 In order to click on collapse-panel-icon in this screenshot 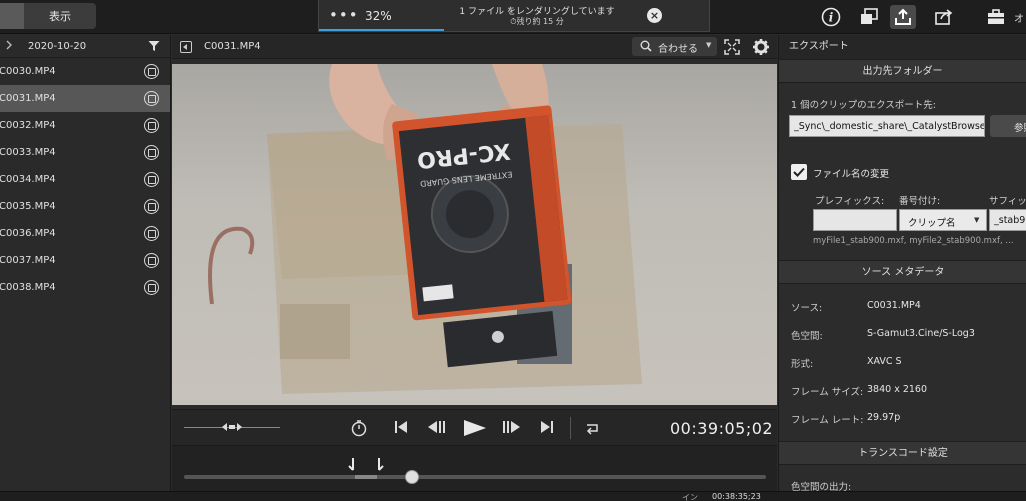, I will do `click(186, 47)`.